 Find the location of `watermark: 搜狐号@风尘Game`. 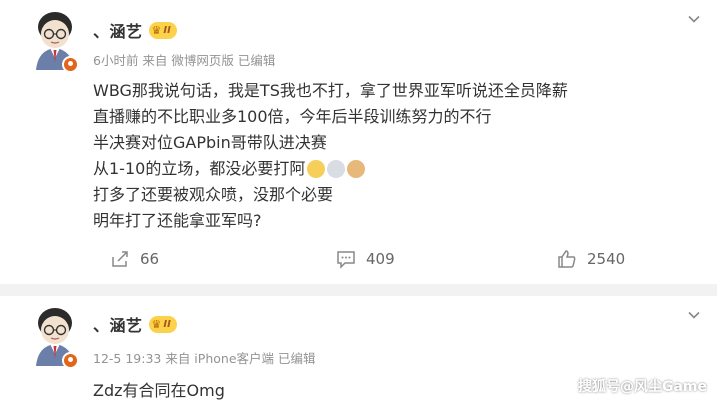

watermark: 搜狐号@风尘Game is located at coordinates (642, 387).